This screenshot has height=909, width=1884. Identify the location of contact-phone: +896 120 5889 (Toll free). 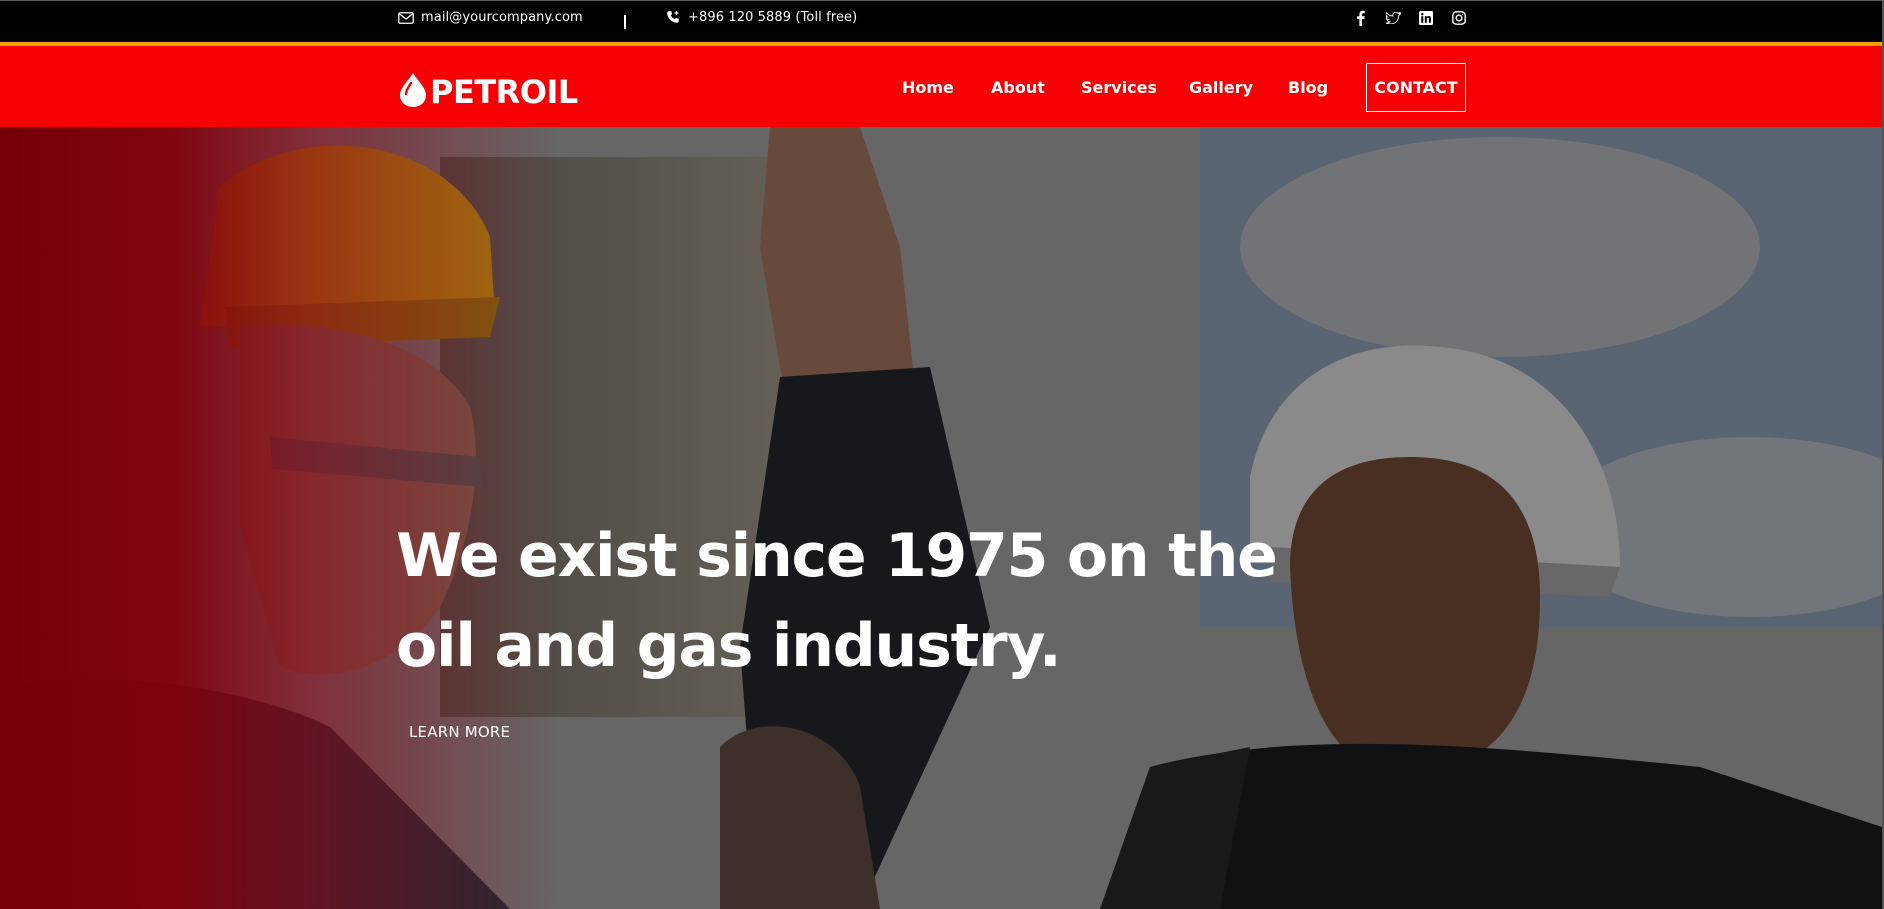
(761, 17).